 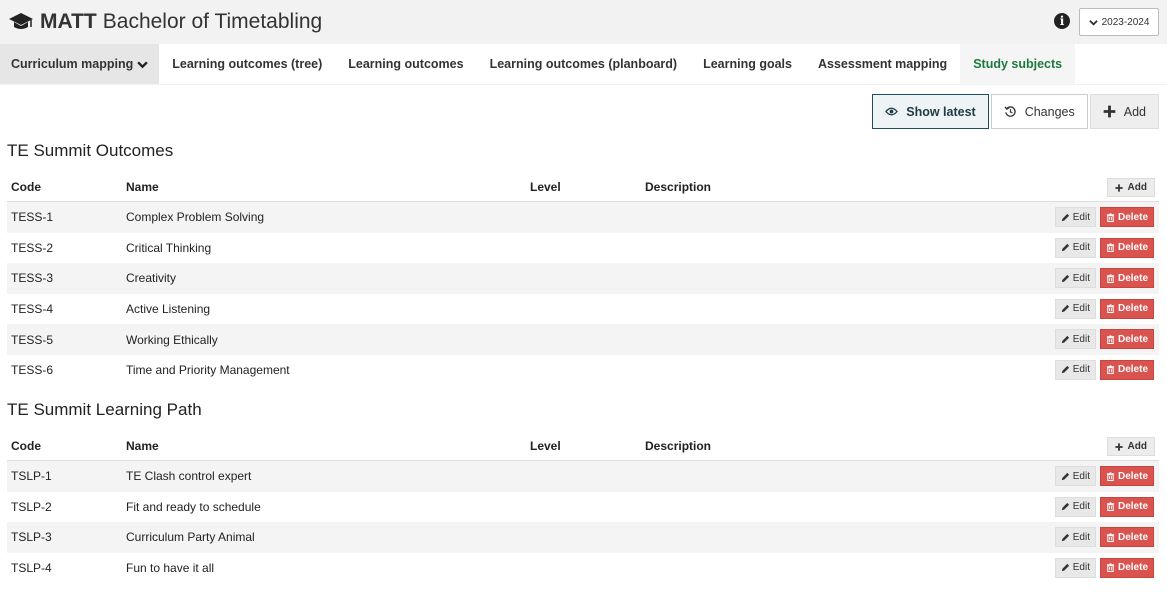 I want to click on tab-label: Study subjects, so click(x=1018, y=64).